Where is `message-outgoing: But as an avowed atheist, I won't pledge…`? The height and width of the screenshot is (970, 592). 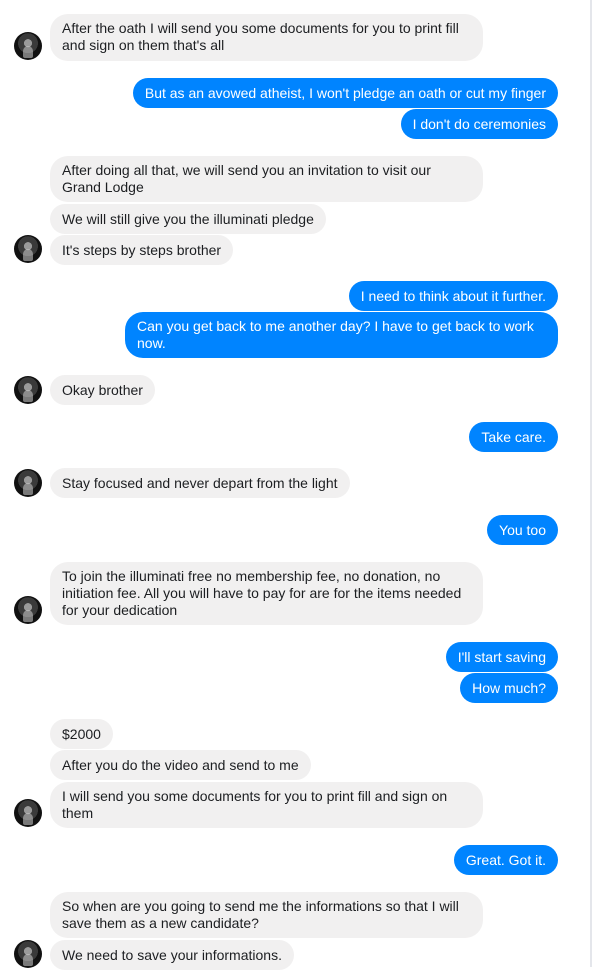
message-outgoing: But as an avowed atheist, I won't pledge… is located at coordinates (345, 93).